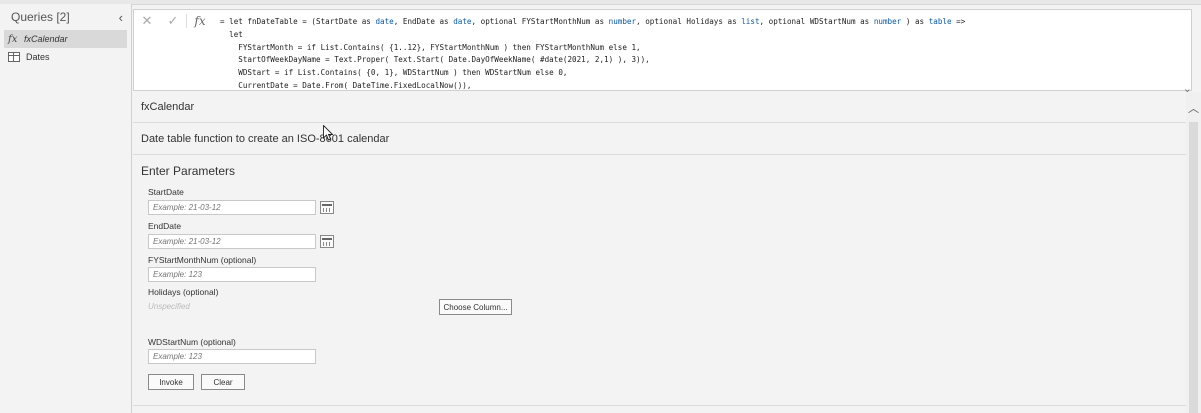 Image resolution: width=1201 pixels, height=413 pixels. I want to click on function-icon: fx, so click(13, 39).